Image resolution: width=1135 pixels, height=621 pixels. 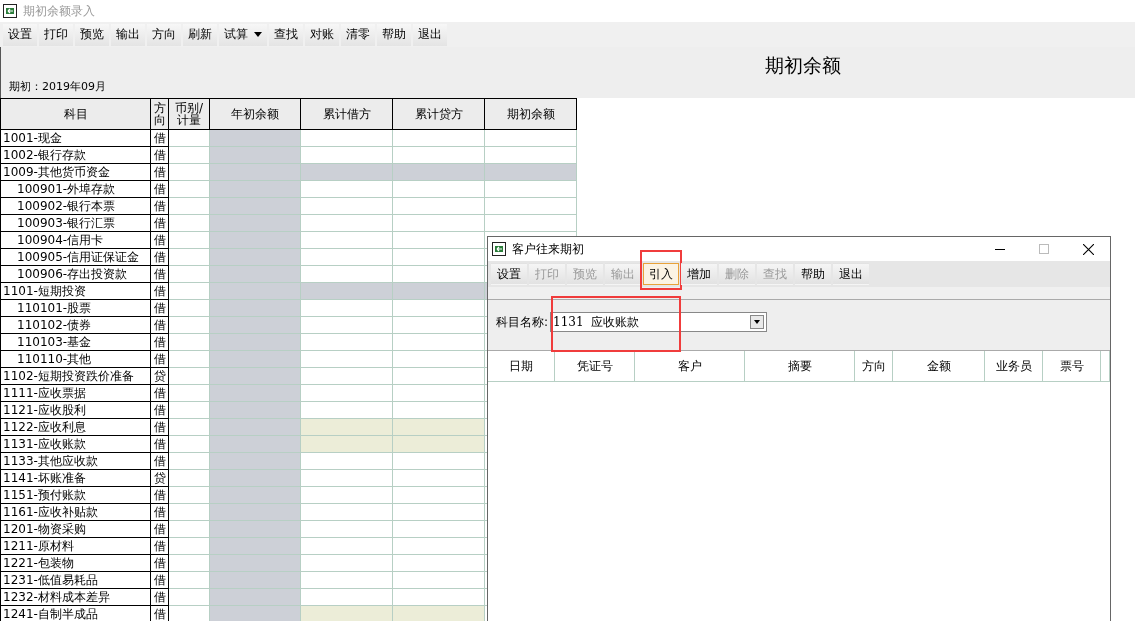 What do you see at coordinates (54, 307) in the screenshot?
I see `account-name: 110101-股票` at bounding box center [54, 307].